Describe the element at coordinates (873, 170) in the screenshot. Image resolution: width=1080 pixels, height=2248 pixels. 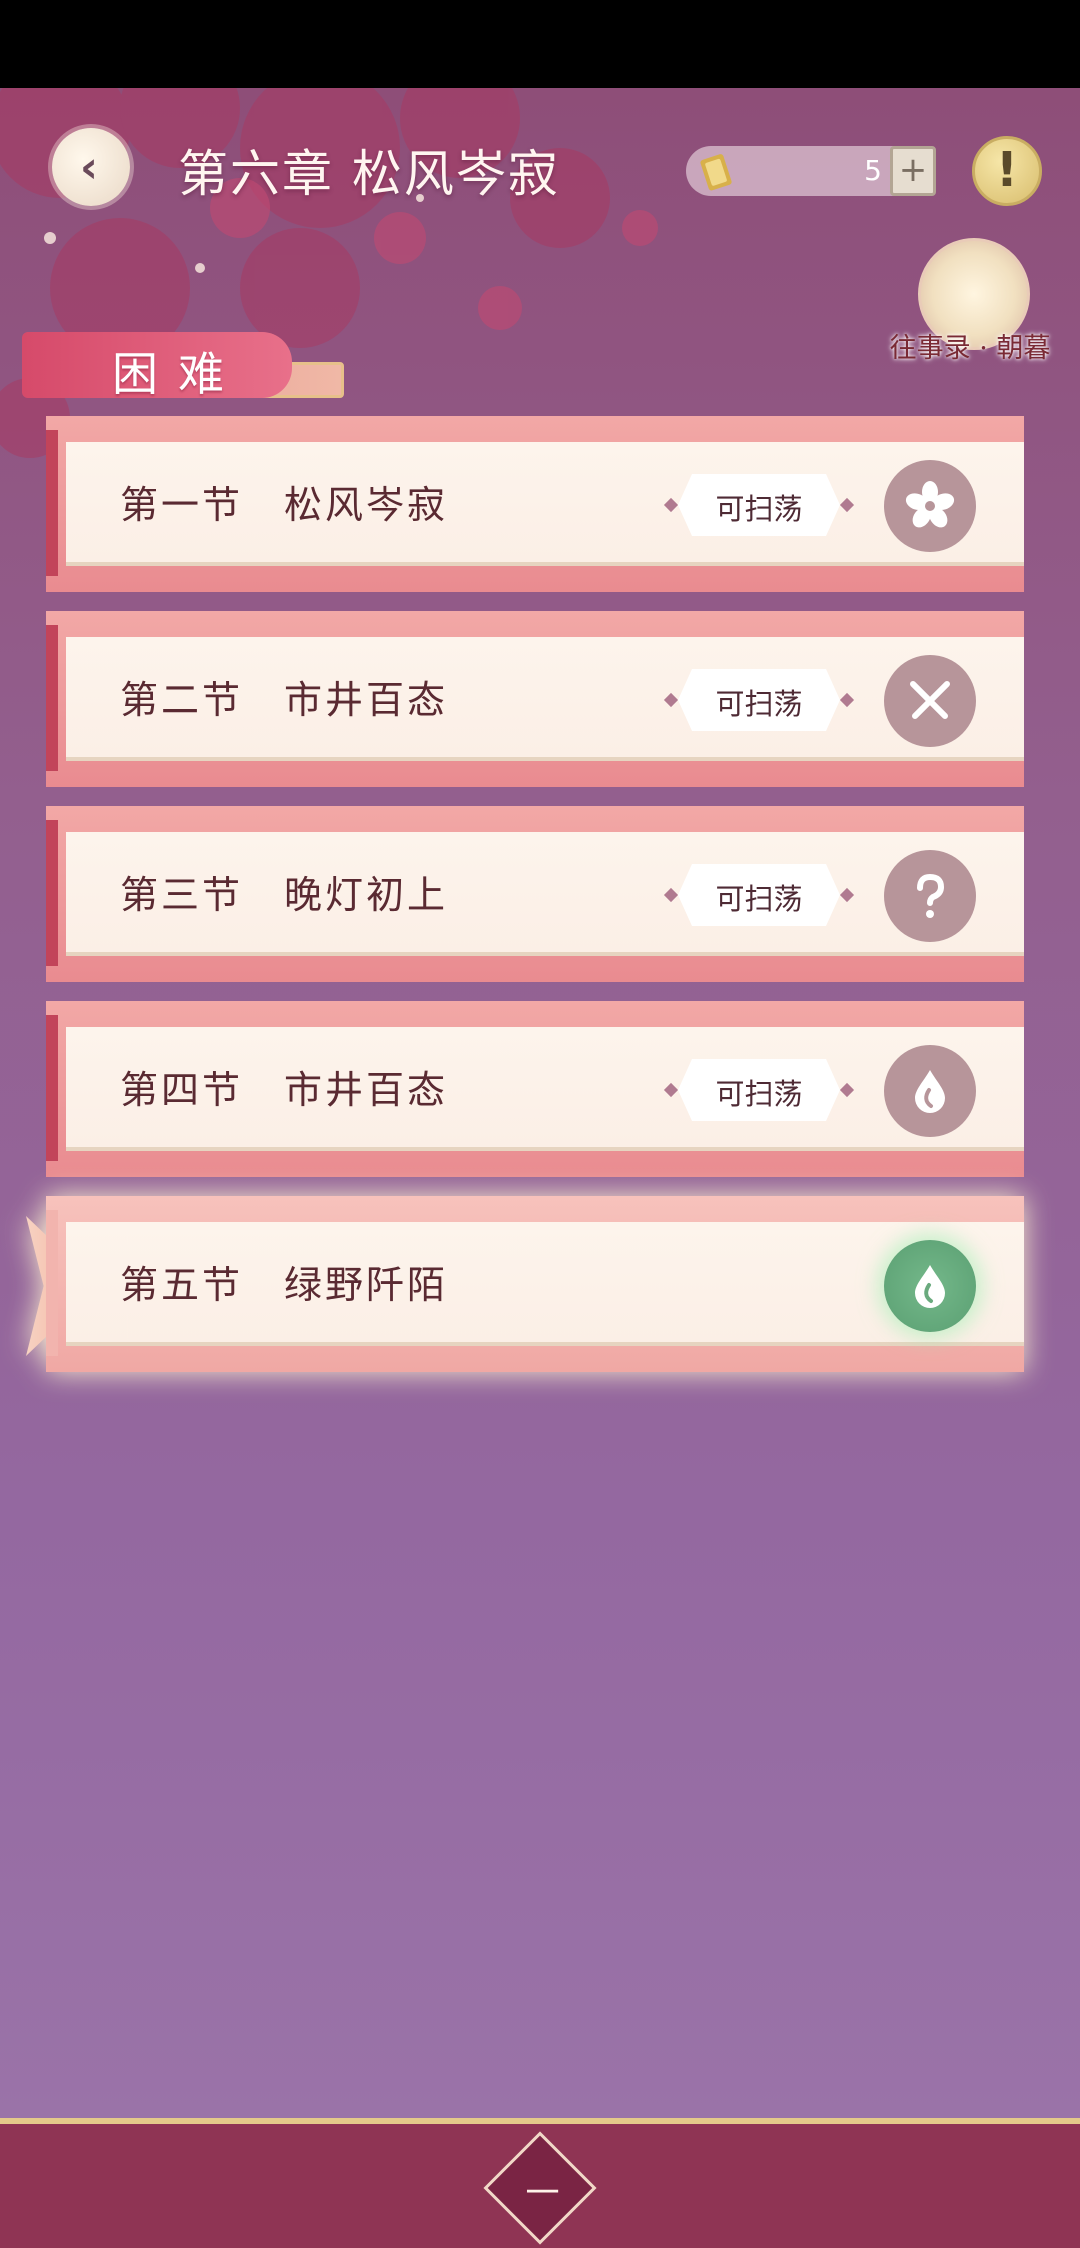
I see `ticket-count: 5` at that location.